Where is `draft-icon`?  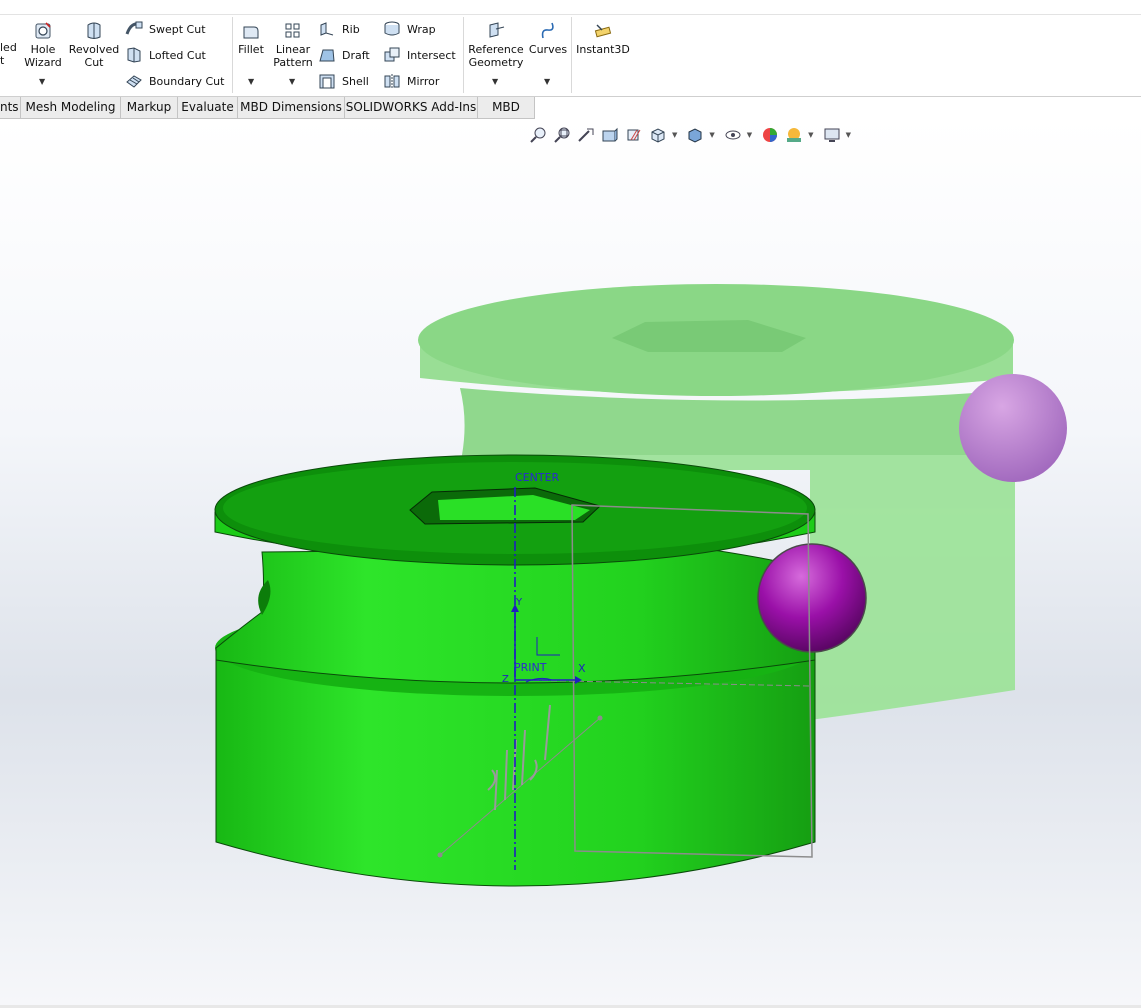
draft-icon is located at coordinates (327, 55).